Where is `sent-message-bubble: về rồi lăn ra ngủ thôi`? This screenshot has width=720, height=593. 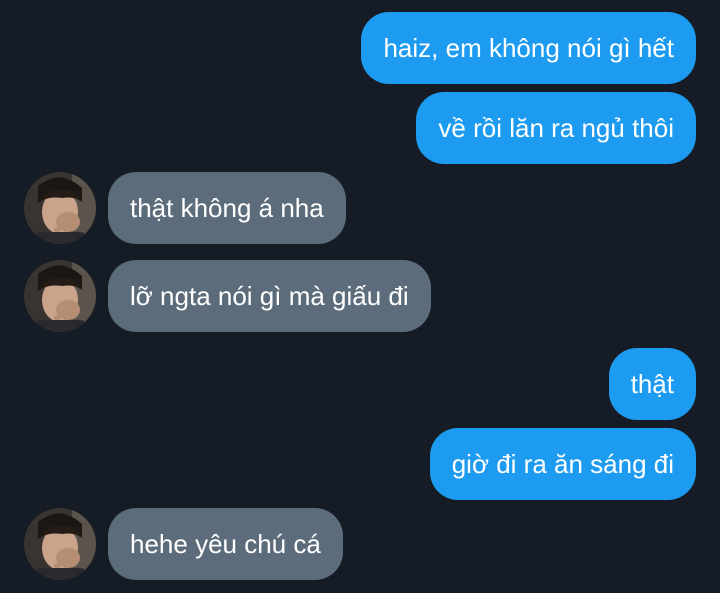 sent-message-bubble: về rồi lăn ra ngủ thôi is located at coordinates (556, 128).